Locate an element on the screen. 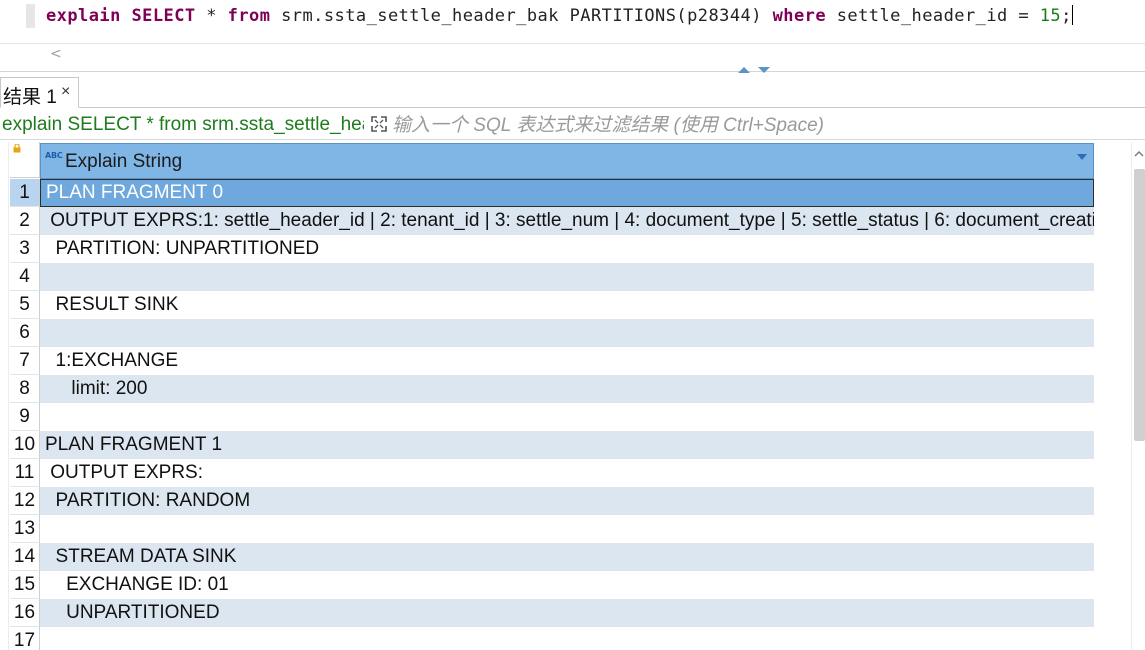 The height and width of the screenshot is (650, 1145). table-row: 3 PARTITION: UNPARTITIONED is located at coordinates (552, 249).